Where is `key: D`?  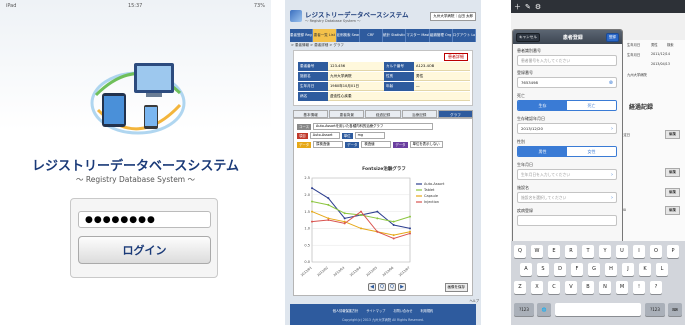 key: D is located at coordinates (560, 269).